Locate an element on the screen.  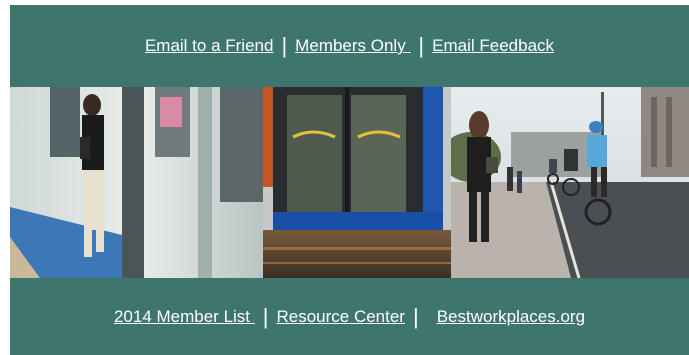
email-to-friend-link: Email to a Friend is located at coordinates (209, 46).